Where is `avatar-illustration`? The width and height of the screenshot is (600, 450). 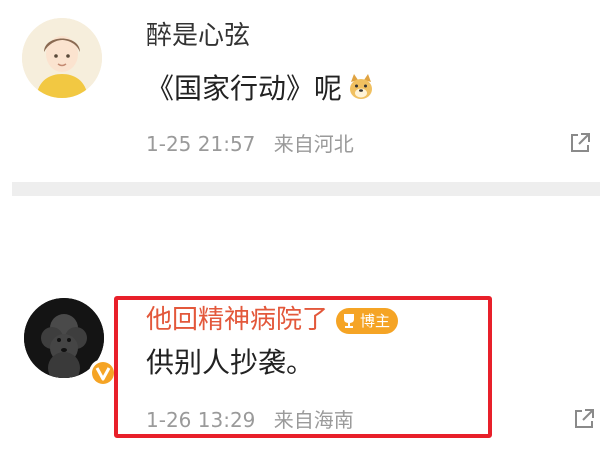 avatar-illustration is located at coordinates (62, 58).